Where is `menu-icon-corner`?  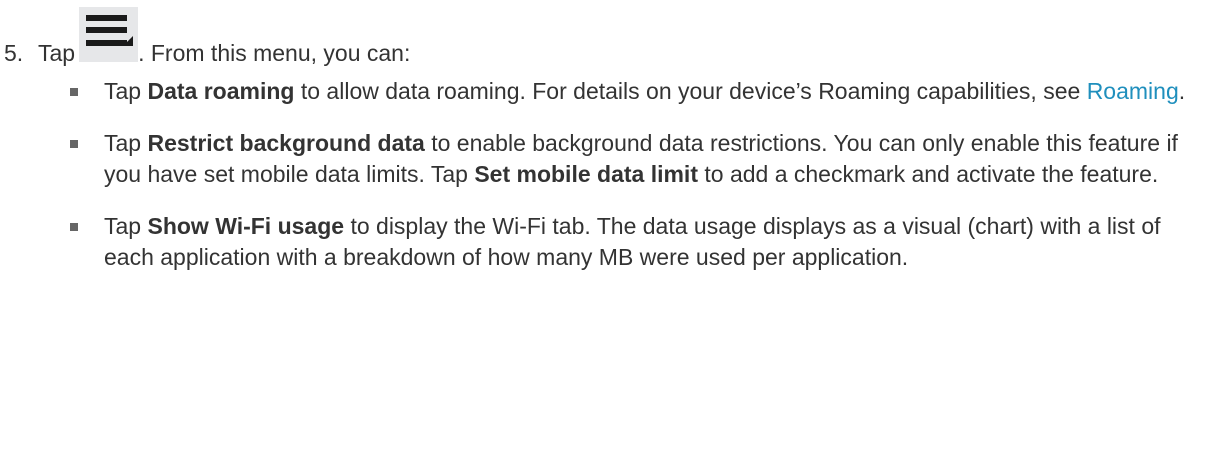 menu-icon-corner is located at coordinates (128, 40).